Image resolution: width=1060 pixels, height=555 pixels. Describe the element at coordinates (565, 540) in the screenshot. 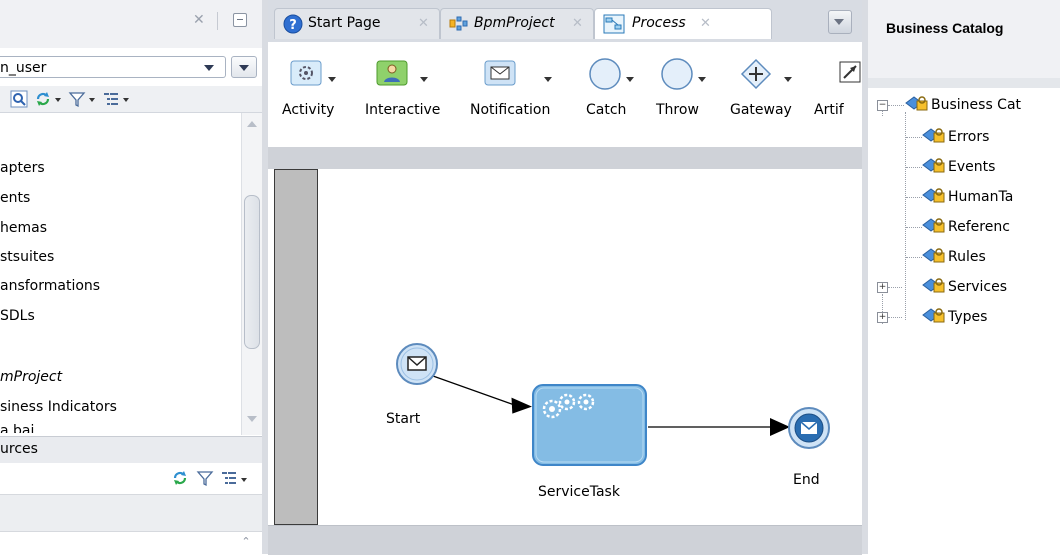

I see `canvas-scrollbar` at that location.